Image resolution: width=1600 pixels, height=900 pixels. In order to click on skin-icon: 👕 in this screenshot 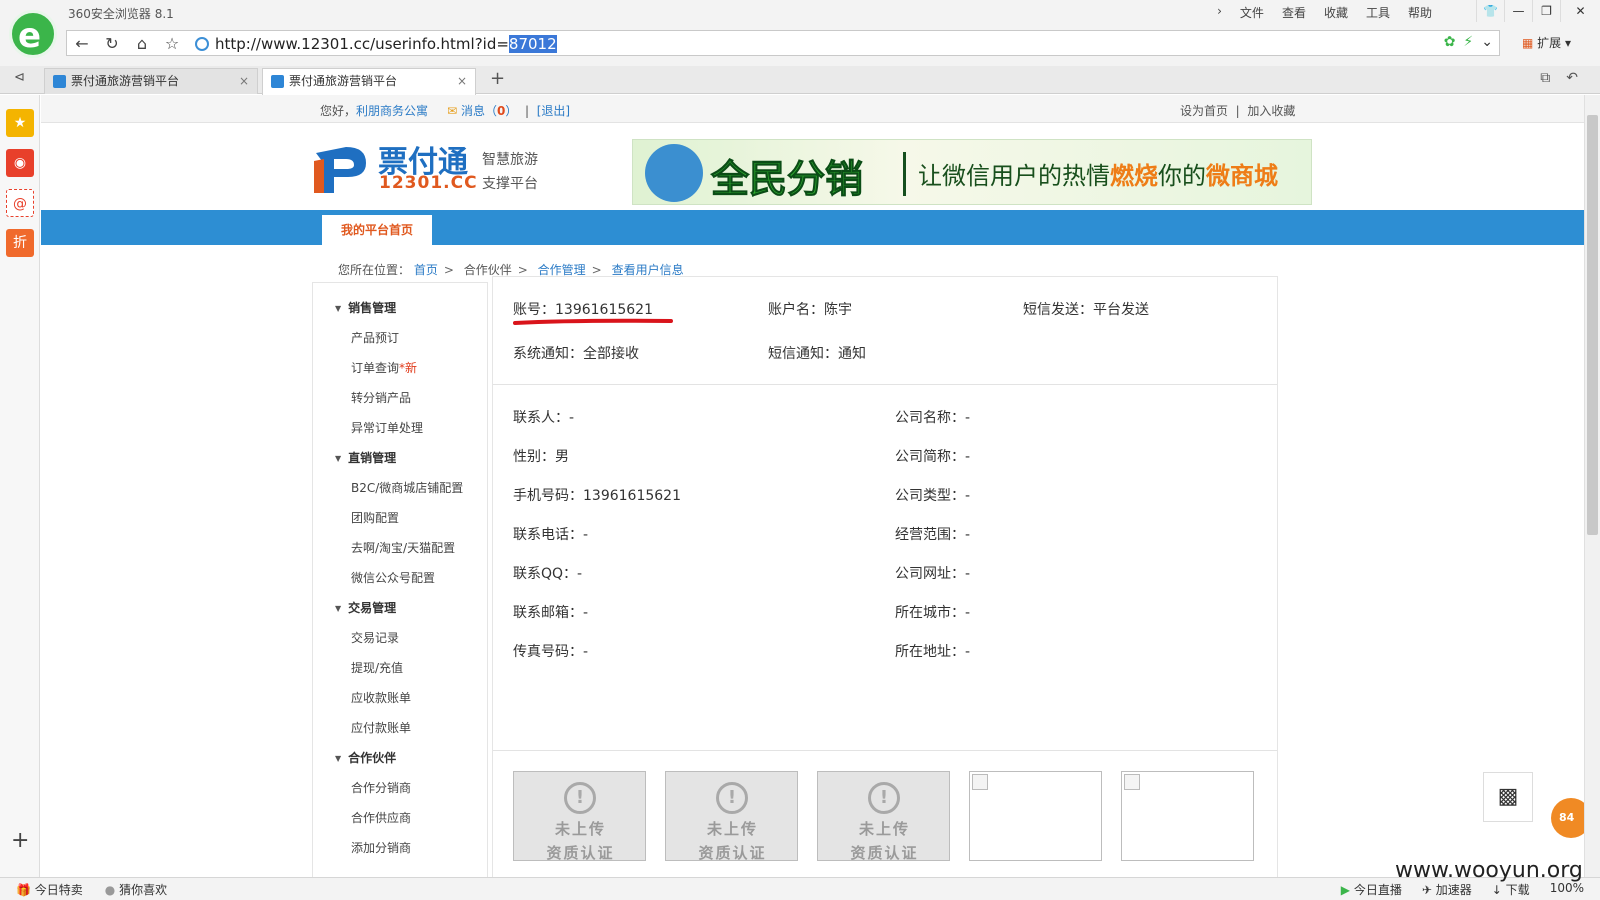, I will do `click(1490, 11)`.